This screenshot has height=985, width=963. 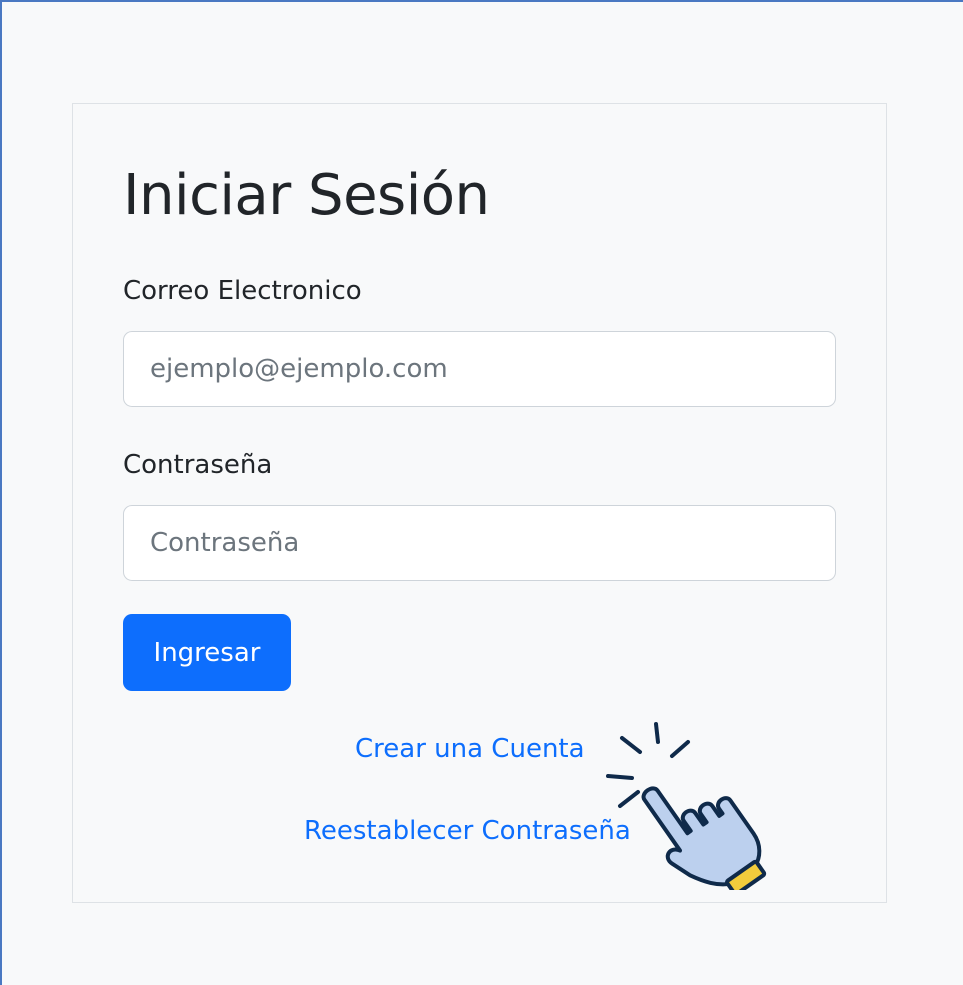 I want to click on page-title: Iniciar Sesión, so click(x=306, y=195).